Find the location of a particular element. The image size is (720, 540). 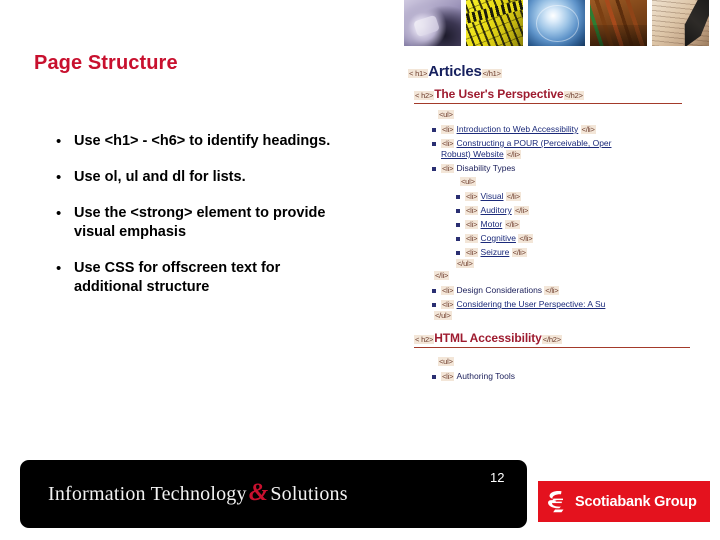

h2-title-text: HTML Accessibility is located at coordinates (488, 338).